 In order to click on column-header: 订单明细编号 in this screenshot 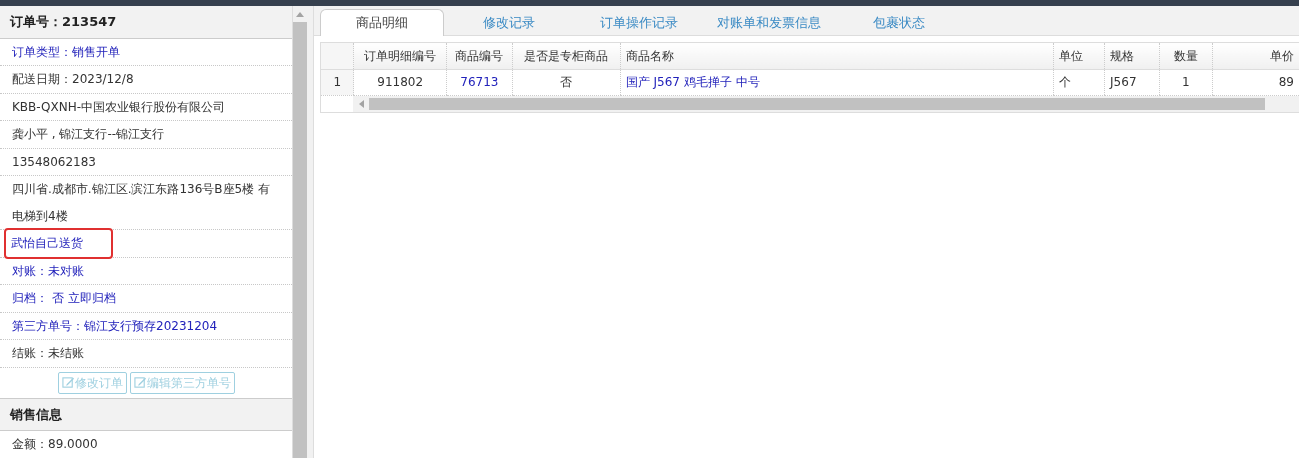, I will do `click(400, 56)`.